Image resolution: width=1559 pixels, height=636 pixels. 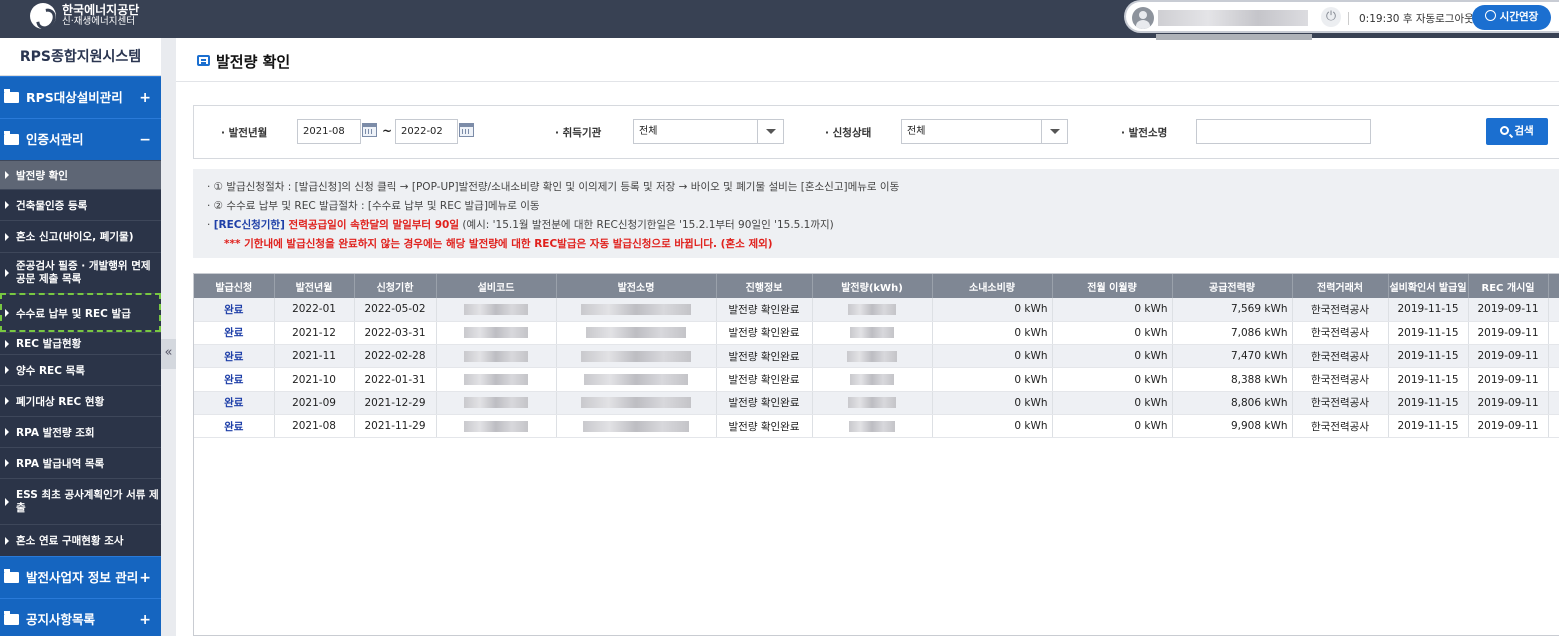 What do you see at coordinates (145, 140) in the screenshot?
I see `collapse-icon: −` at bounding box center [145, 140].